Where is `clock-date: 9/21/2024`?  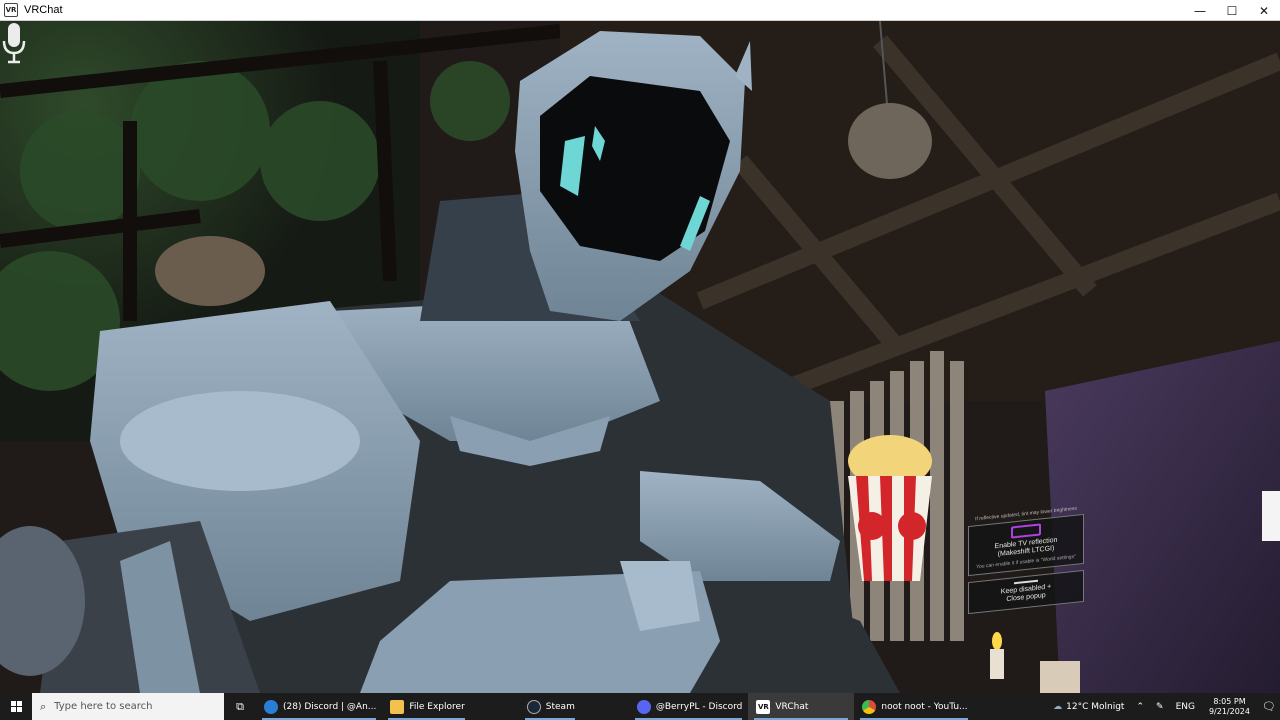
clock-date: 9/21/2024 is located at coordinates (1229, 711).